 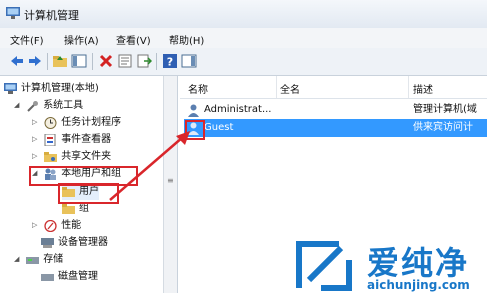 What do you see at coordinates (418, 285) in the screenshot?
I see `watermark-url: aichunjing.com` at bounding box center [418, 285].